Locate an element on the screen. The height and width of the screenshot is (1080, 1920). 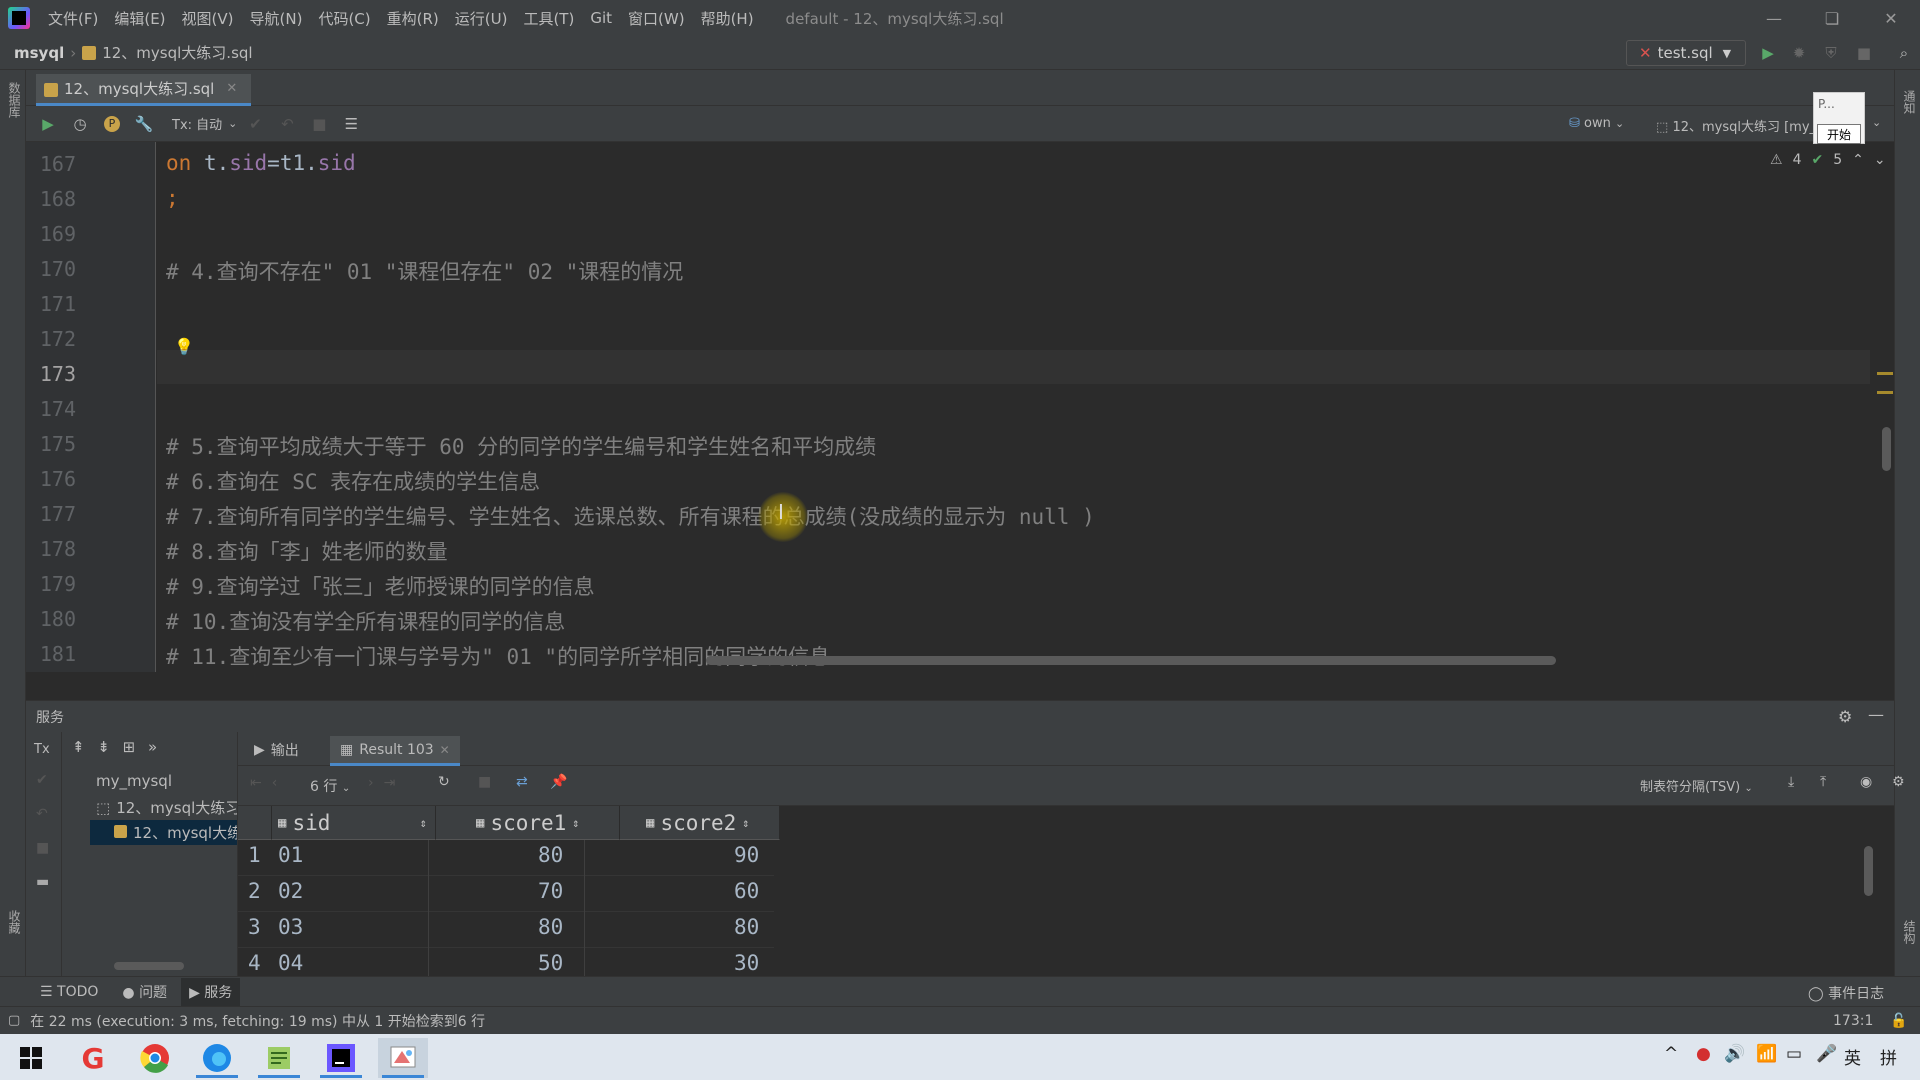
popup-start-button: 开始 is located at coordinates (1839, 134).